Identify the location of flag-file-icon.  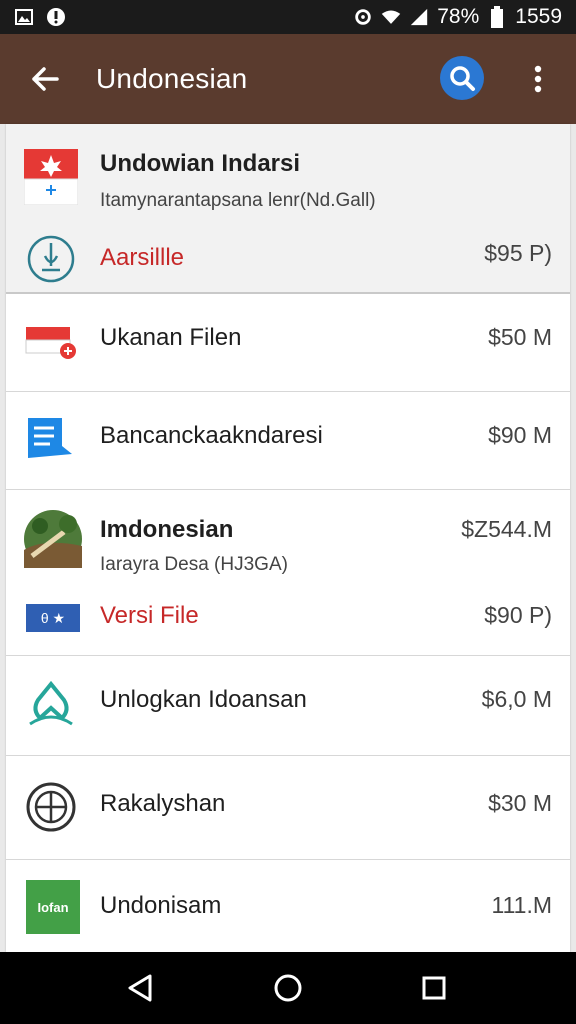
(51, 343).